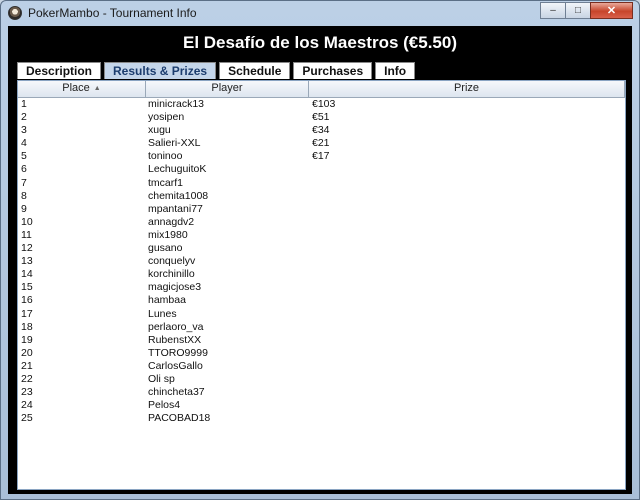 This screenshot has width=640, height=500. I want to click on place-cell: 16, so click(27, 300).